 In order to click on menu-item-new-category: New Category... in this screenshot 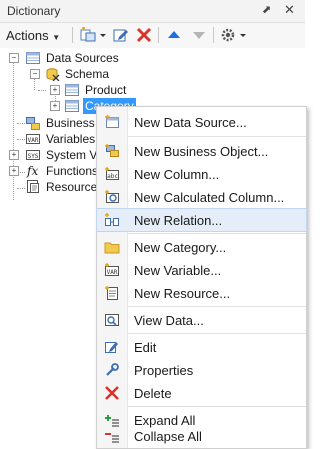, I will do `click(201, 247)`.